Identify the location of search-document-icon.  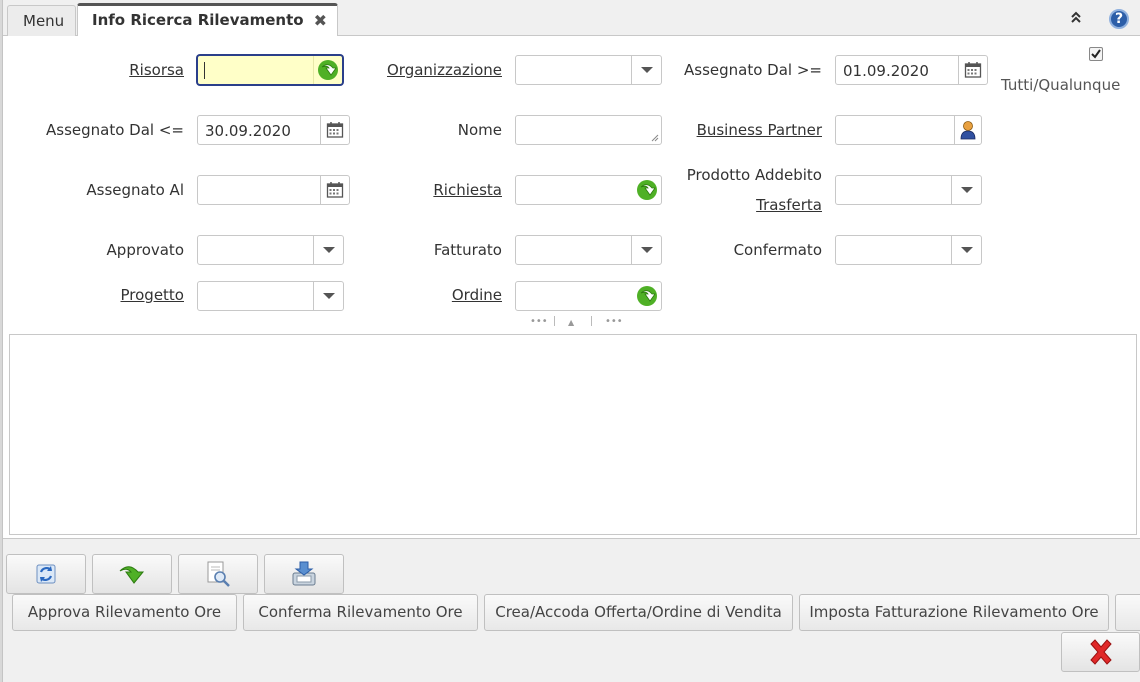
(218, 574).